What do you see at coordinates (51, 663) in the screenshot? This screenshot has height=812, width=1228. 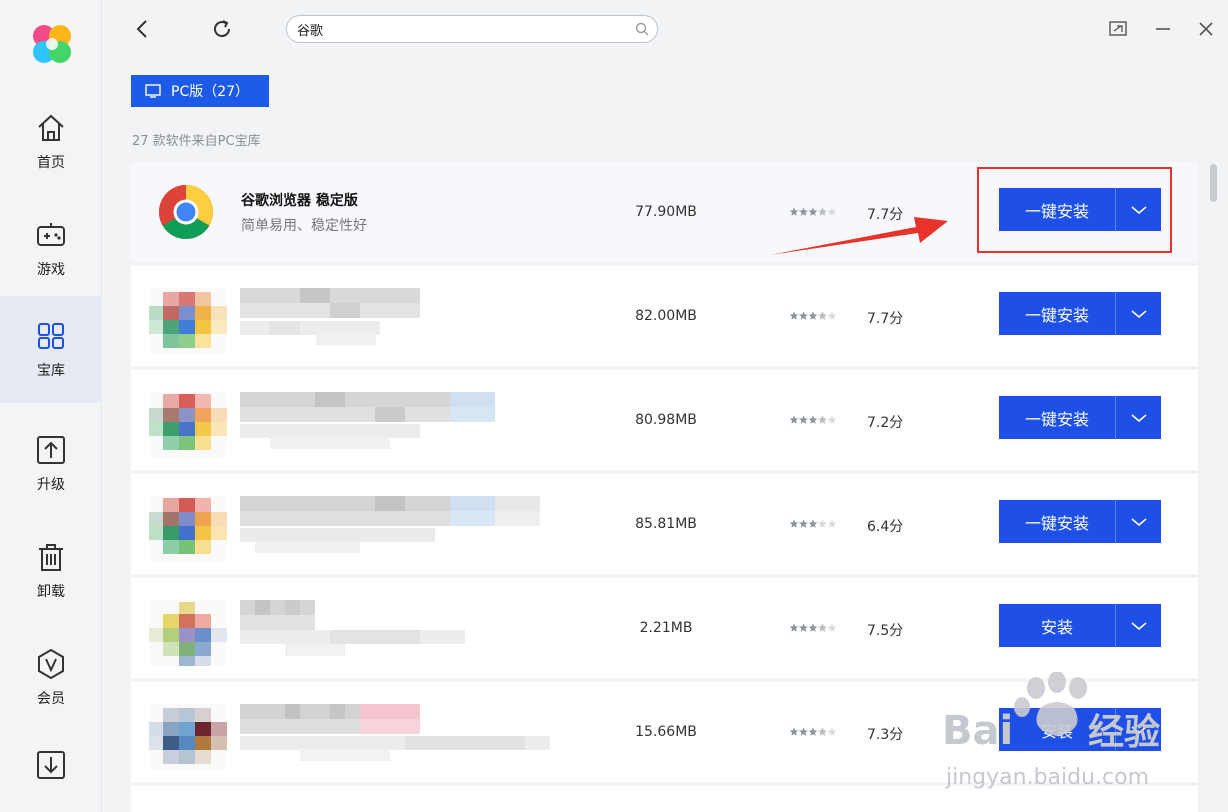 I see `vip-icon` at bounding box center [51, 663].